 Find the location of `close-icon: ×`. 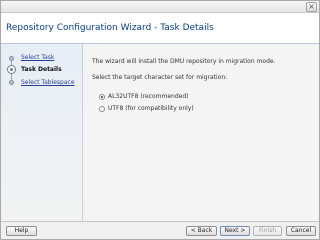

close-icon: × is located at coordinates (311, 7).